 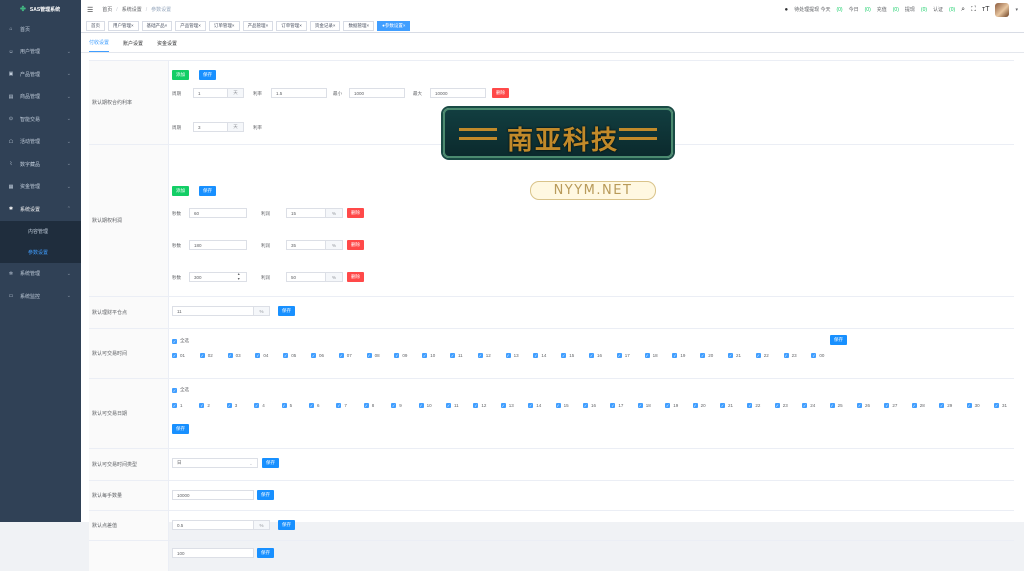 What do you see at coordinates (651, 355) in the screenshot?
I see `checkbox-item: ✓ 18` at bounding box center [651, 355].